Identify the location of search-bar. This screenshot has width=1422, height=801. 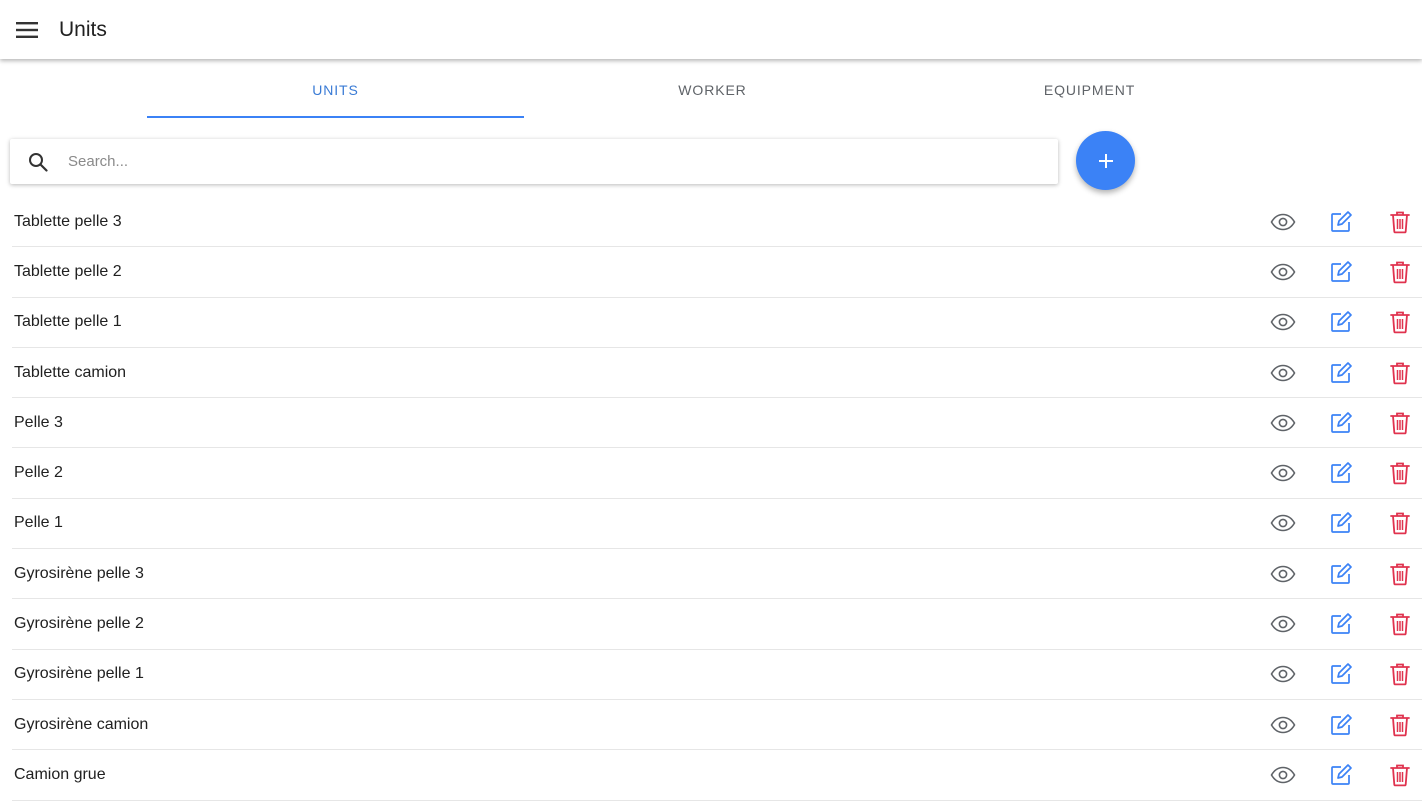
(534, 161).